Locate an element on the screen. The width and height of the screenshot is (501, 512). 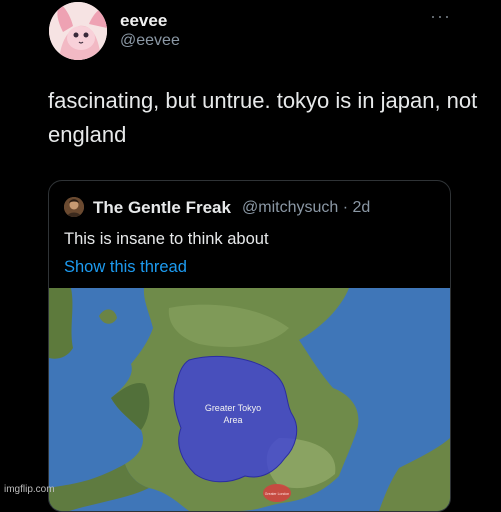
show-thread-link: Show this thread is located at coordinates (125, 267).